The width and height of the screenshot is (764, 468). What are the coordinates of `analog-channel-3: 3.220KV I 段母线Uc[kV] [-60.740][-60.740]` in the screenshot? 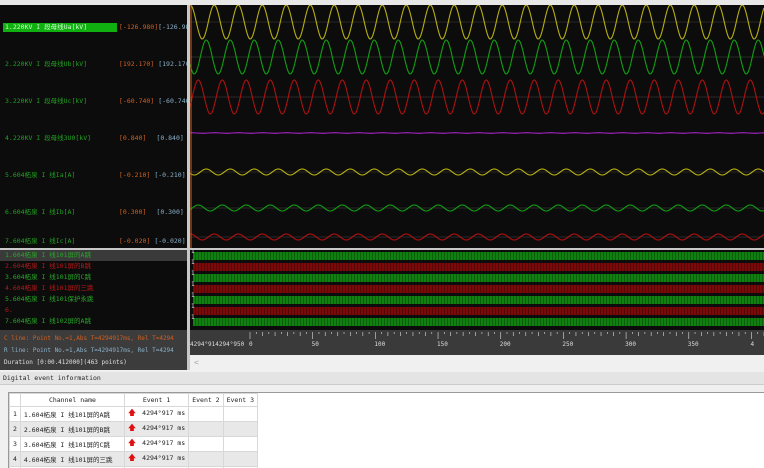 It's located at (95, 101).